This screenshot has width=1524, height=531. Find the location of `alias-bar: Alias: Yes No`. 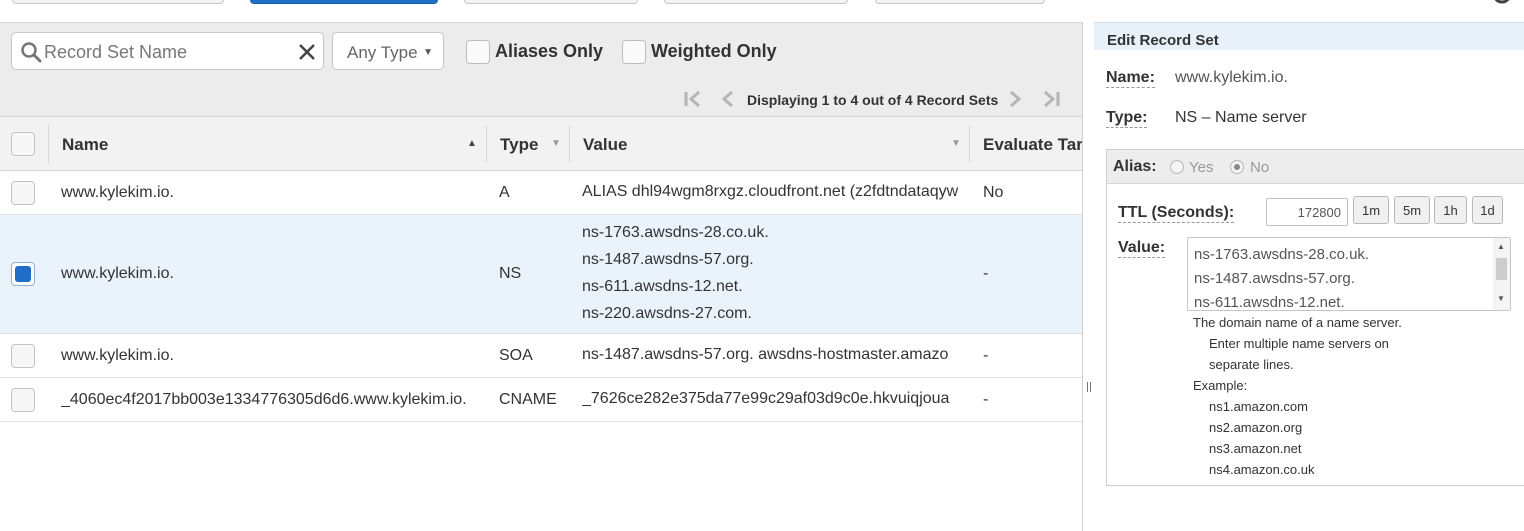

alias-bar: Alias: Yes No is located at coordinates (1315, 167).